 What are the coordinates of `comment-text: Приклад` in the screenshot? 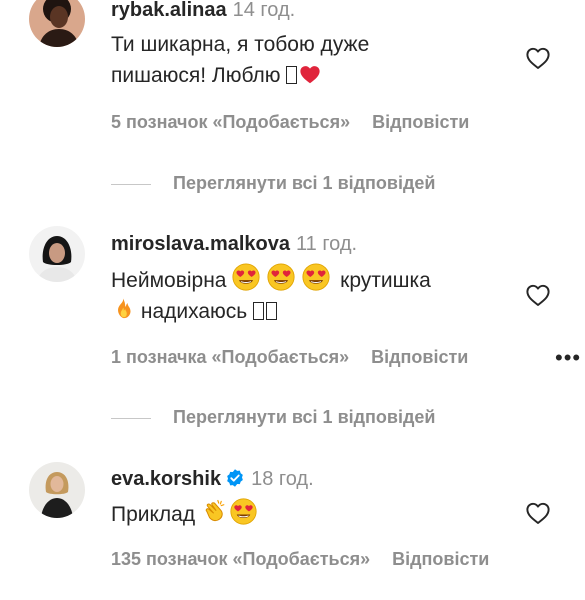 It's located at (306, 514).